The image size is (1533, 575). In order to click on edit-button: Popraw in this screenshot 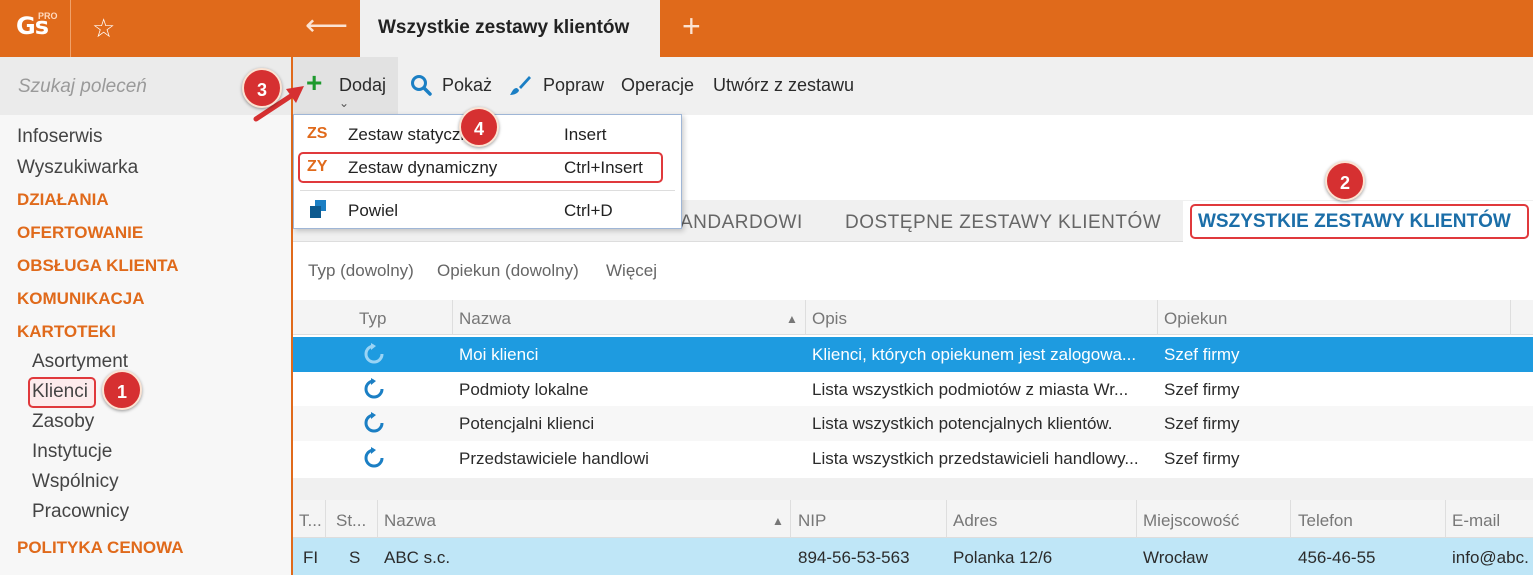, I will do `click(573, 85)`.